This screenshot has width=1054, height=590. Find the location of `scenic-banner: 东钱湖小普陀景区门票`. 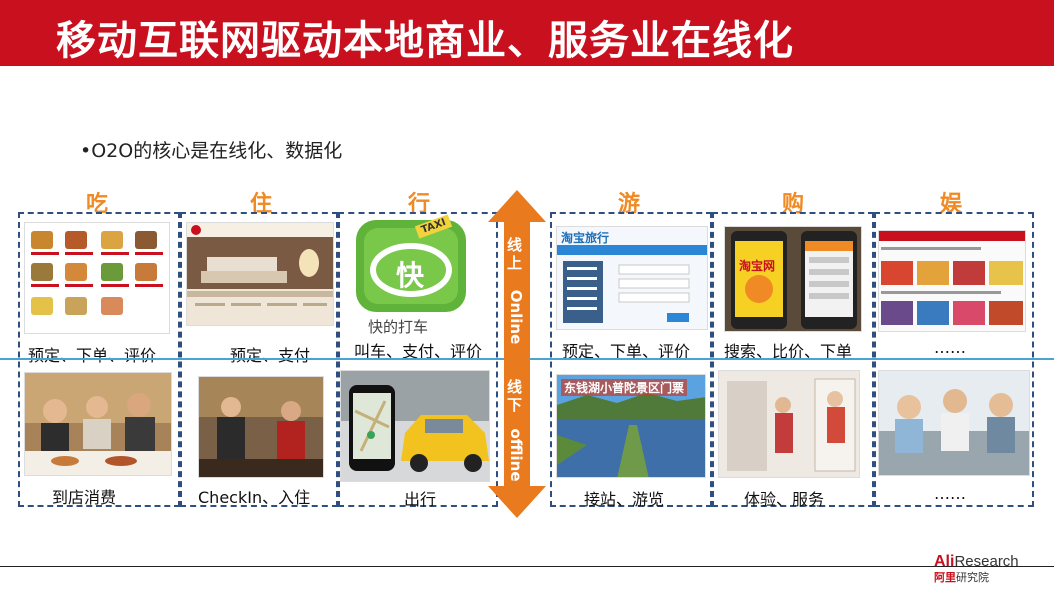

scenic-banner: 东钱湖小普陀景区门票 is located at coordinates (624, 387).